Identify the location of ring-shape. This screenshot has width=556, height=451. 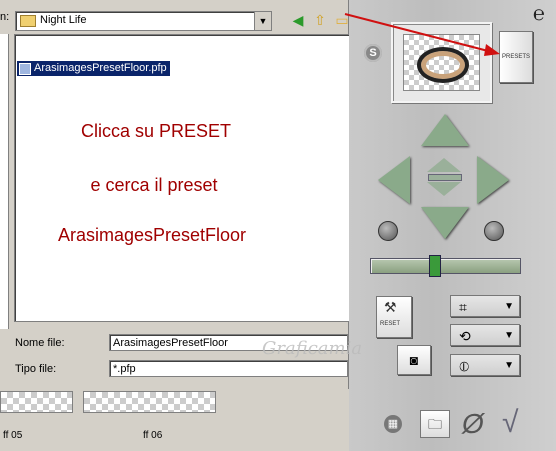
(443, 65).